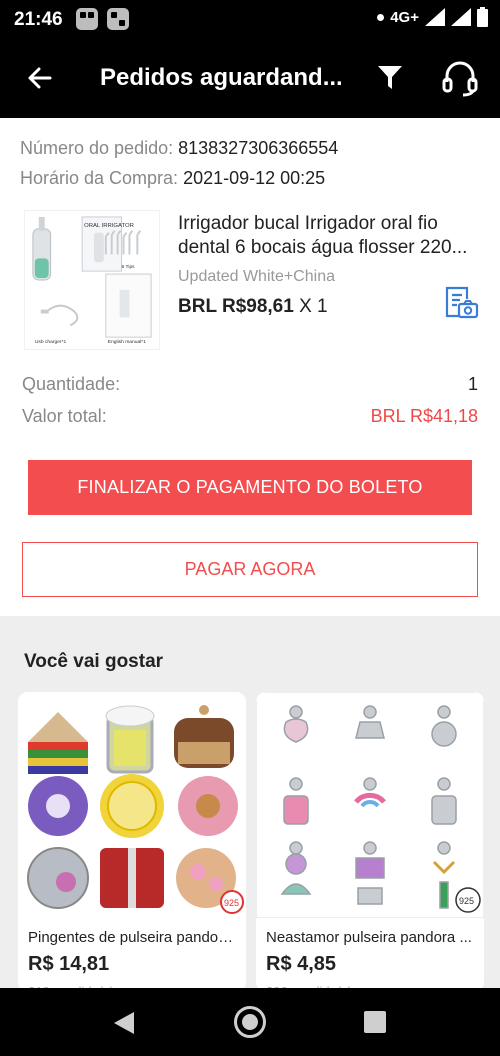 The image size is (500, 1056). I want to click on product-image-text: 6 Tips, so click(129, 267).